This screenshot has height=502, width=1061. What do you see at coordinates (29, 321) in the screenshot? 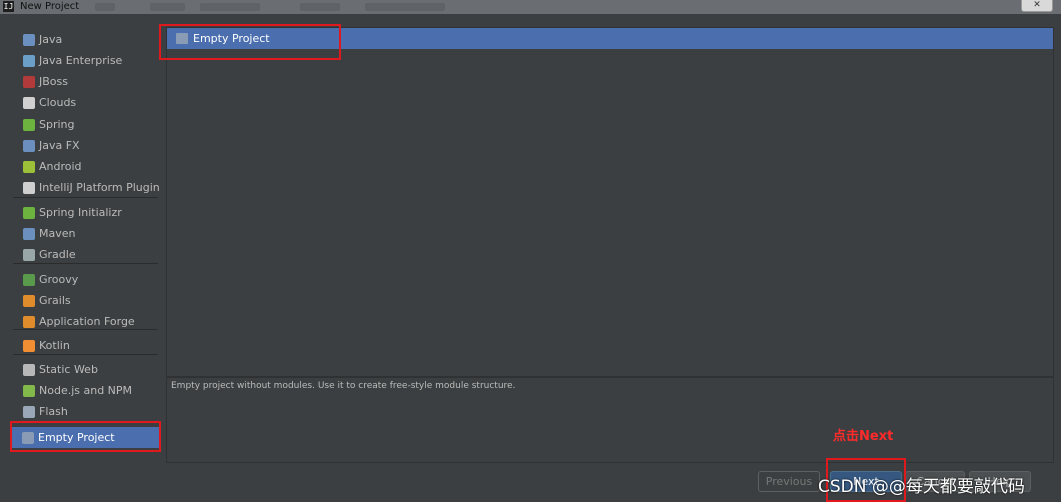
I see `application-forge-icon` at bounding box center [29, 321].